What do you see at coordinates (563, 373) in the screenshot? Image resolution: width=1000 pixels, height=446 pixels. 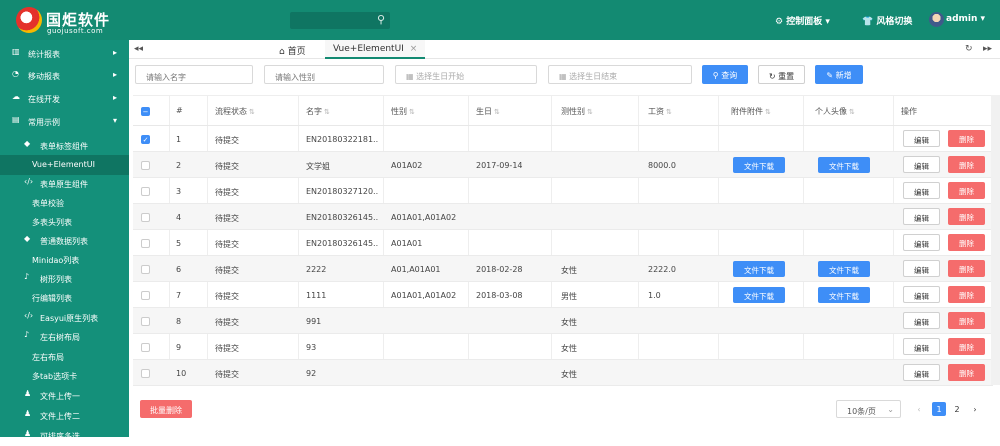 I see `table-row: 10 待提交 92 女性 编辑 删除` at bounding box center [563, 373].